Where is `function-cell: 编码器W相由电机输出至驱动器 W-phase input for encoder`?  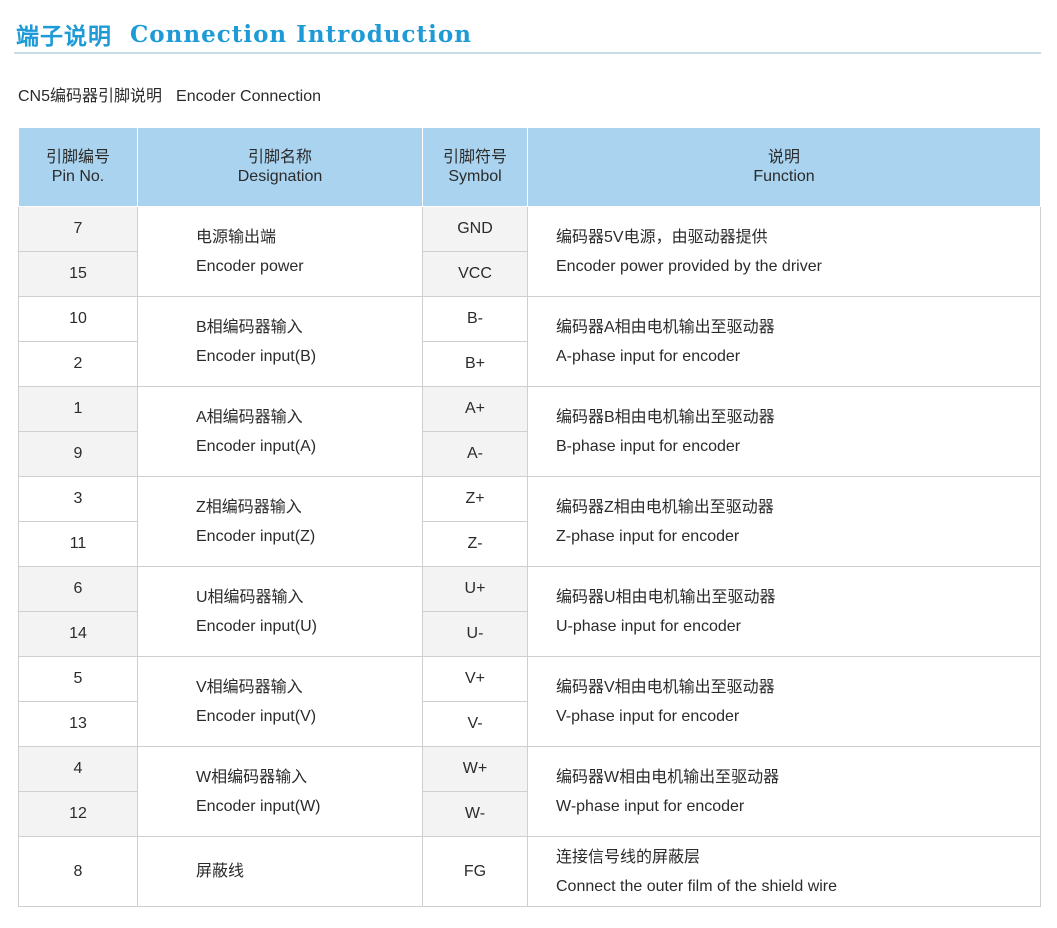 function-cell: 编码器W相由电机输出至驱动器 W-phase input for encoder is located at coordinates (784, 791).